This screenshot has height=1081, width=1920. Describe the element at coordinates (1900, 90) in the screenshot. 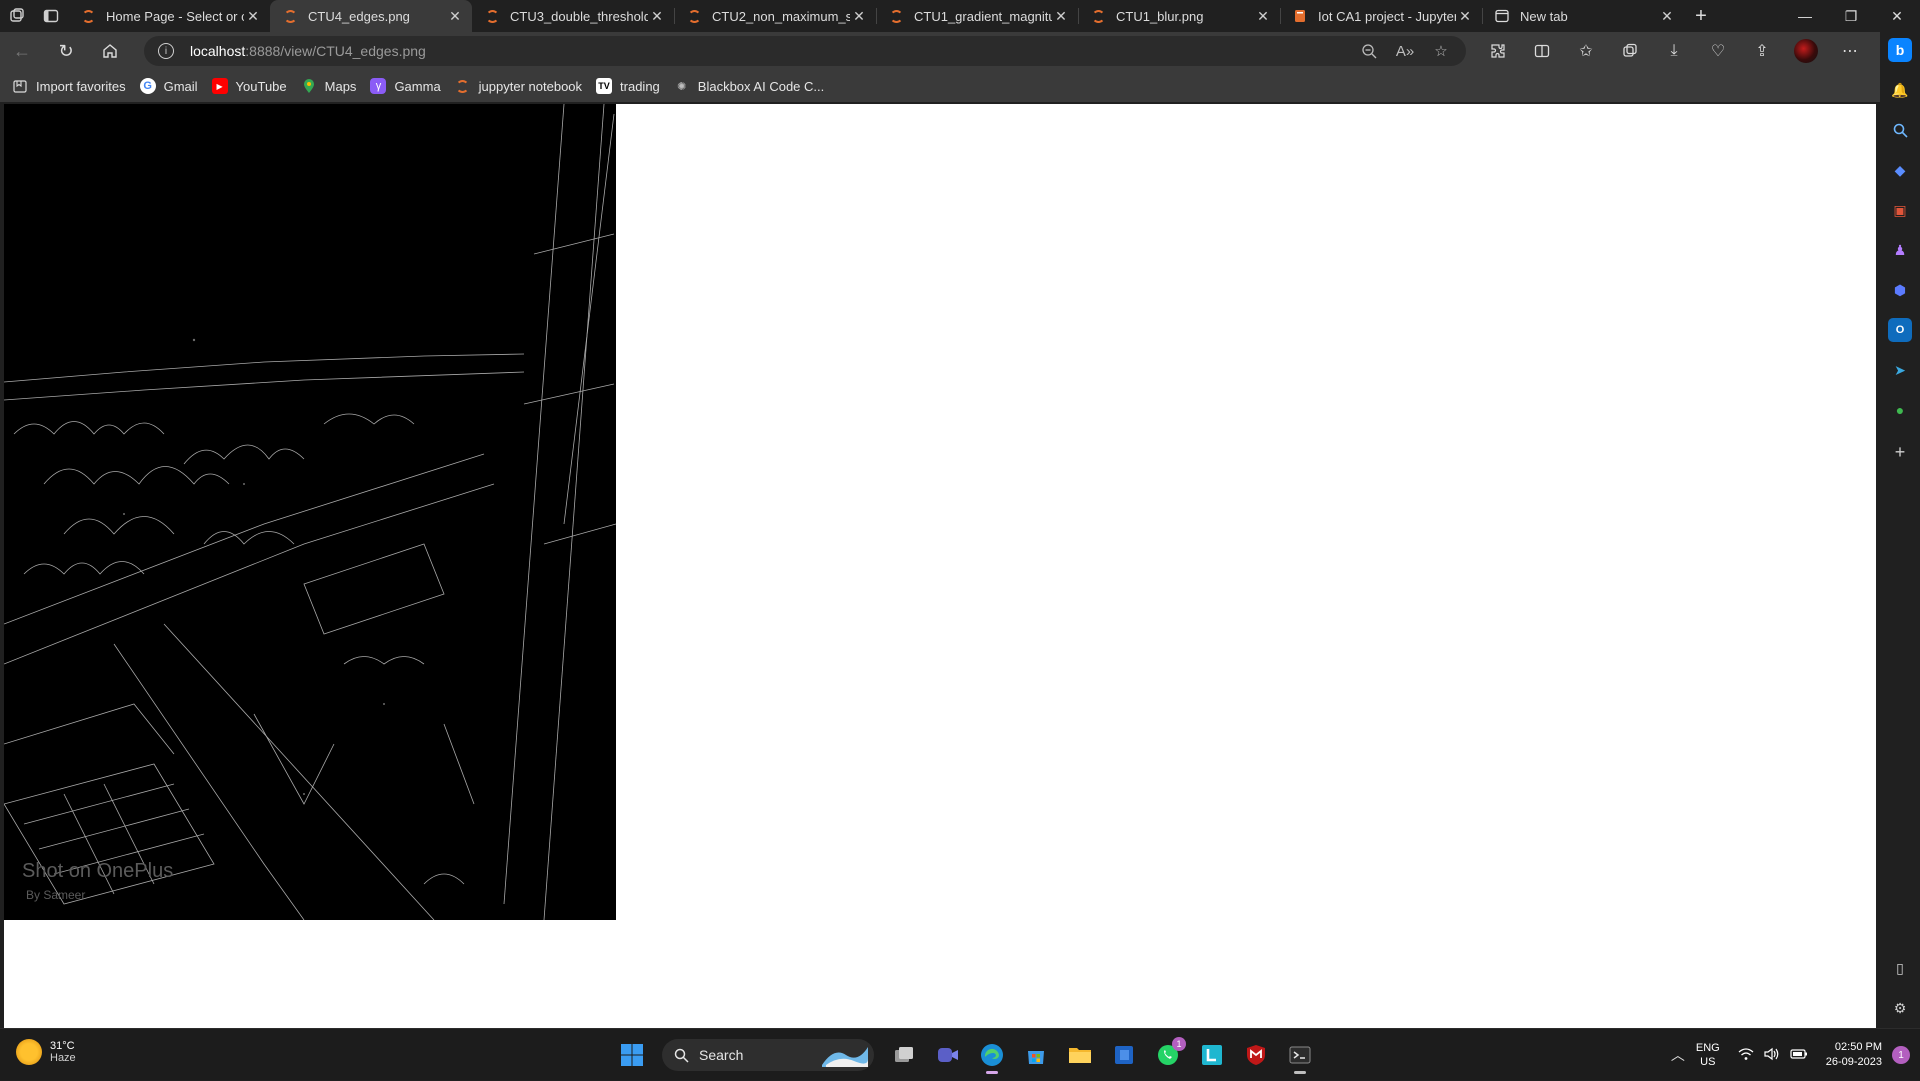

I see `notifications-icon: 🔔` at that location.